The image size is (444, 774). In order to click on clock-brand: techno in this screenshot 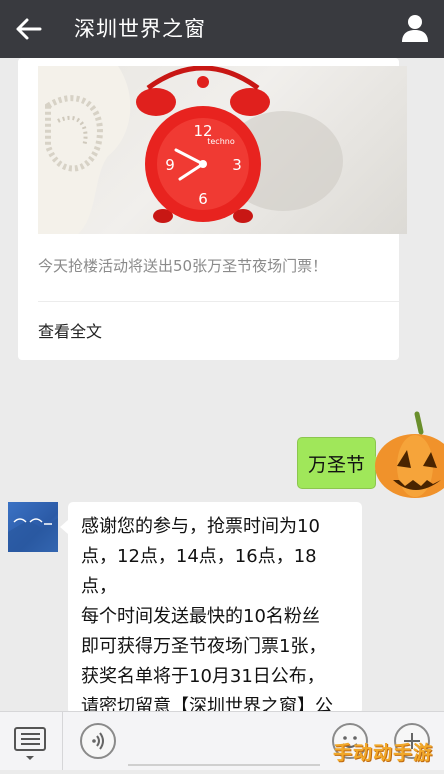, I will do `click(221, 141)`.